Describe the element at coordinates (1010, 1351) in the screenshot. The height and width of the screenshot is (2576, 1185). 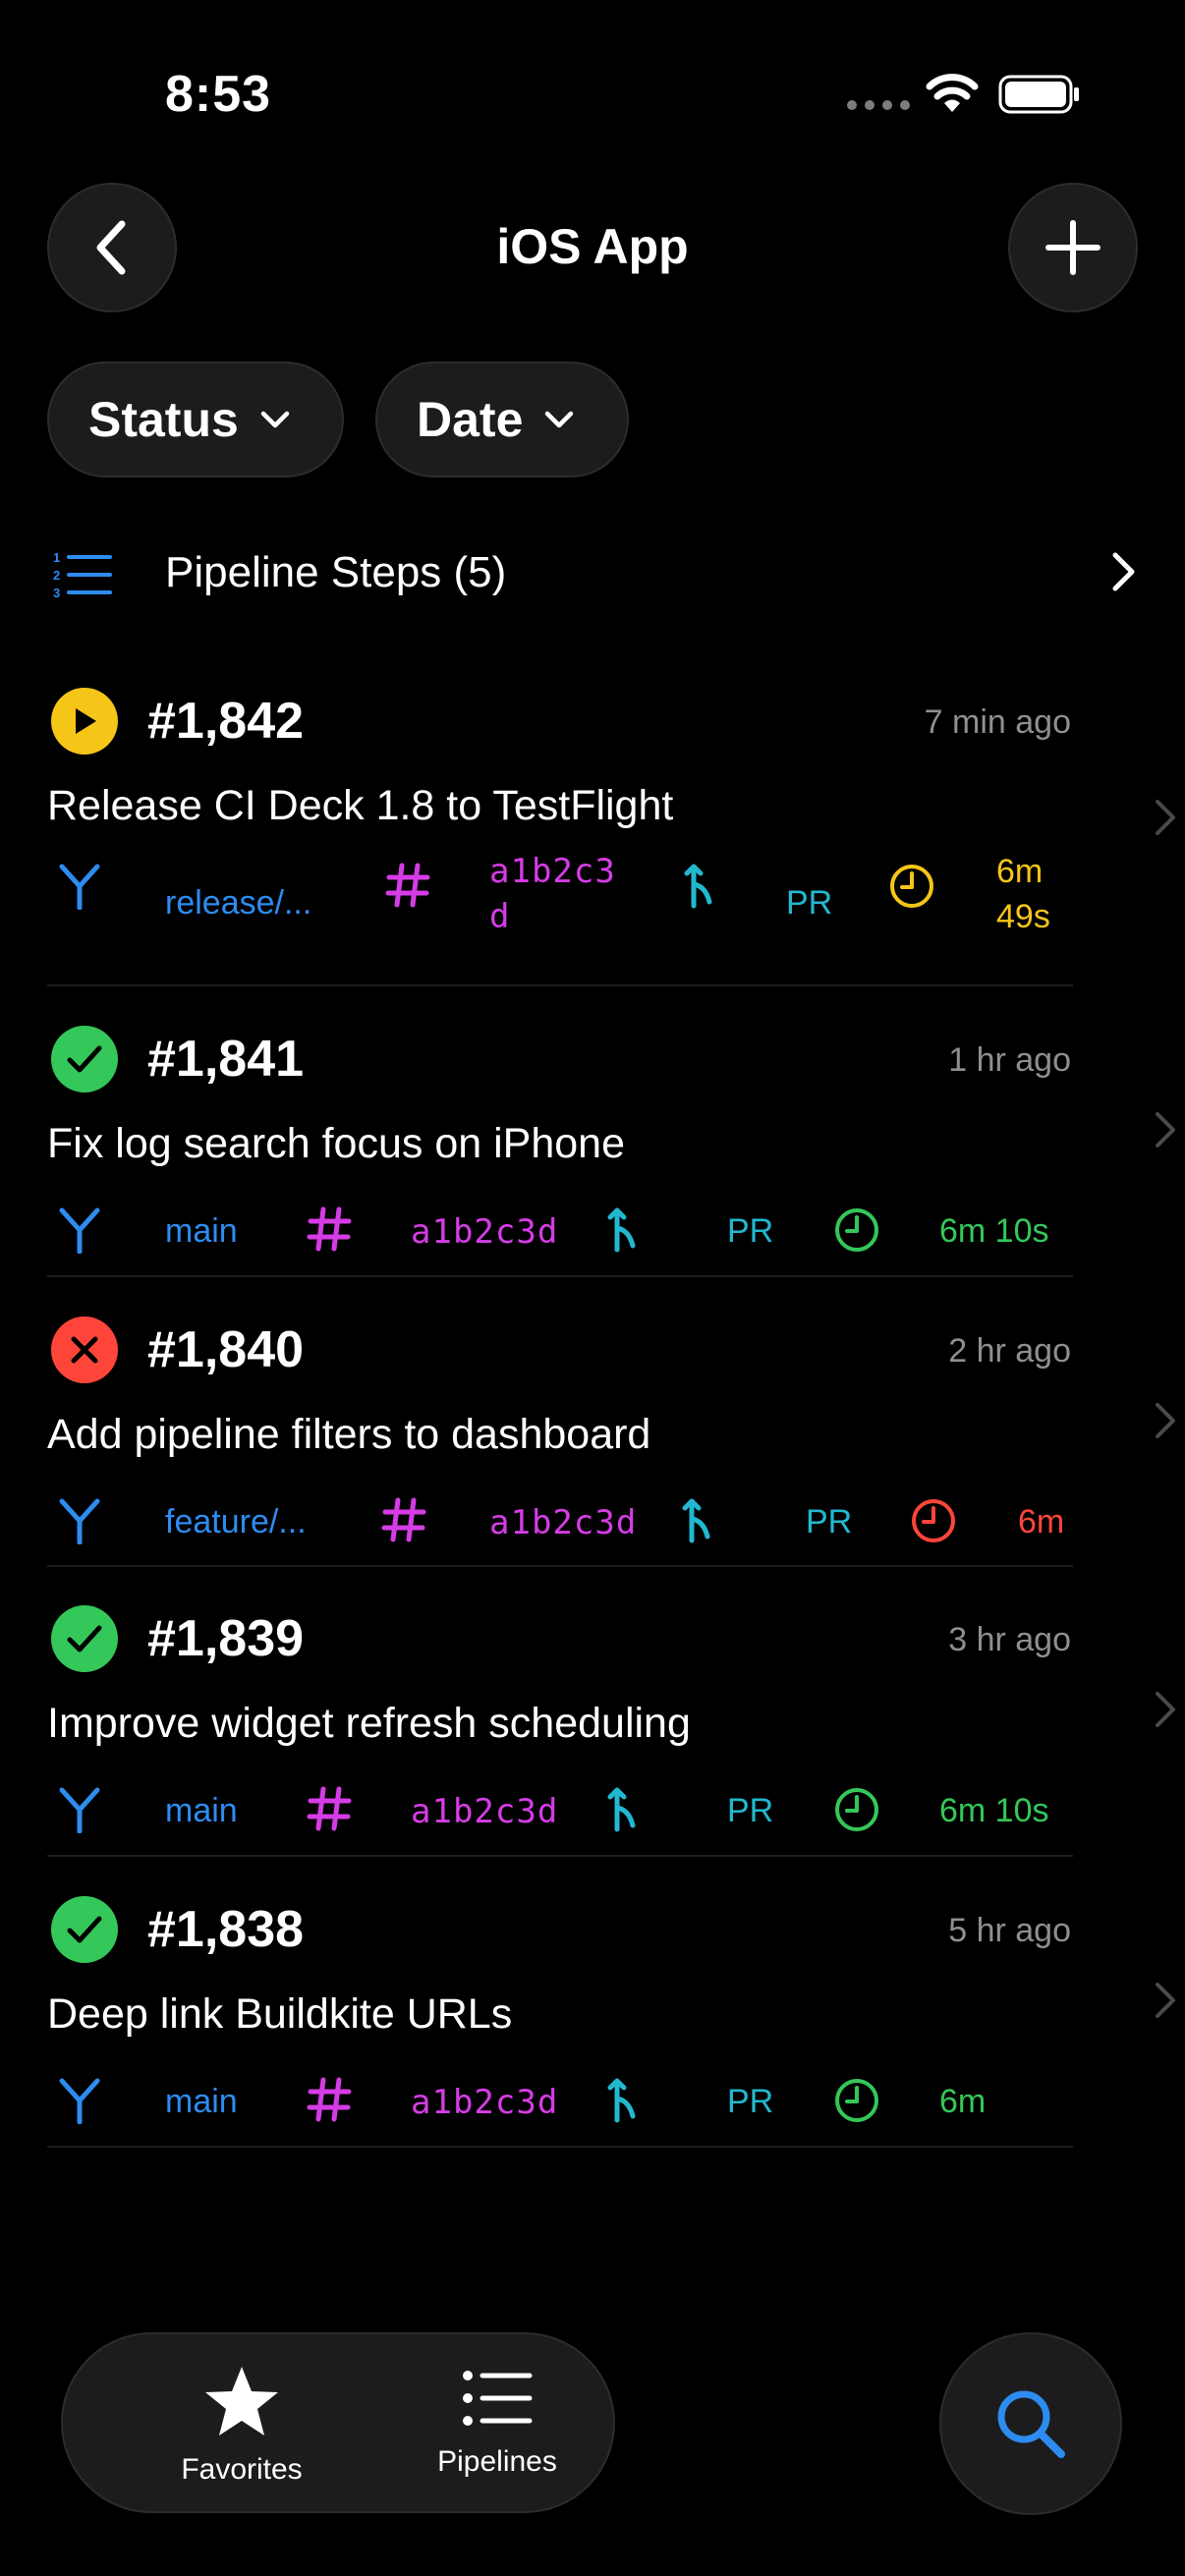
I see `build-time-ago: 2 hr ago` at that location.